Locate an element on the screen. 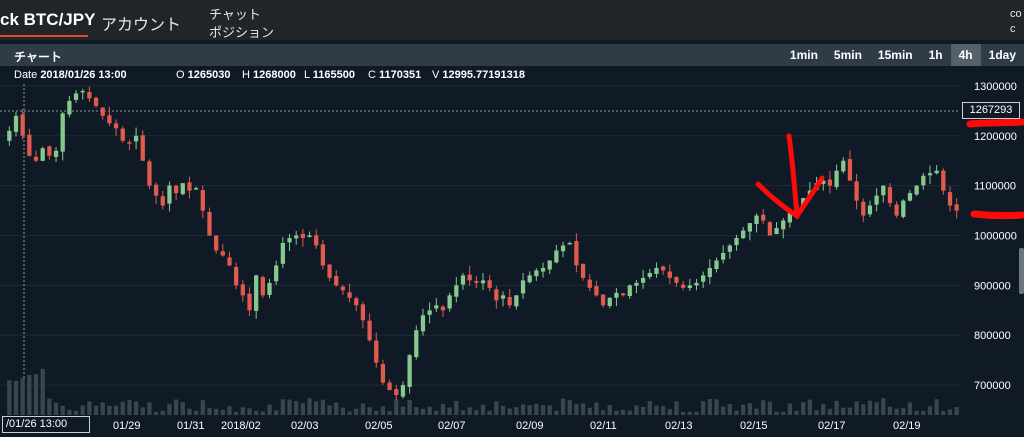  x-tick-label: 02/19 is located at coordinates (907, 426).